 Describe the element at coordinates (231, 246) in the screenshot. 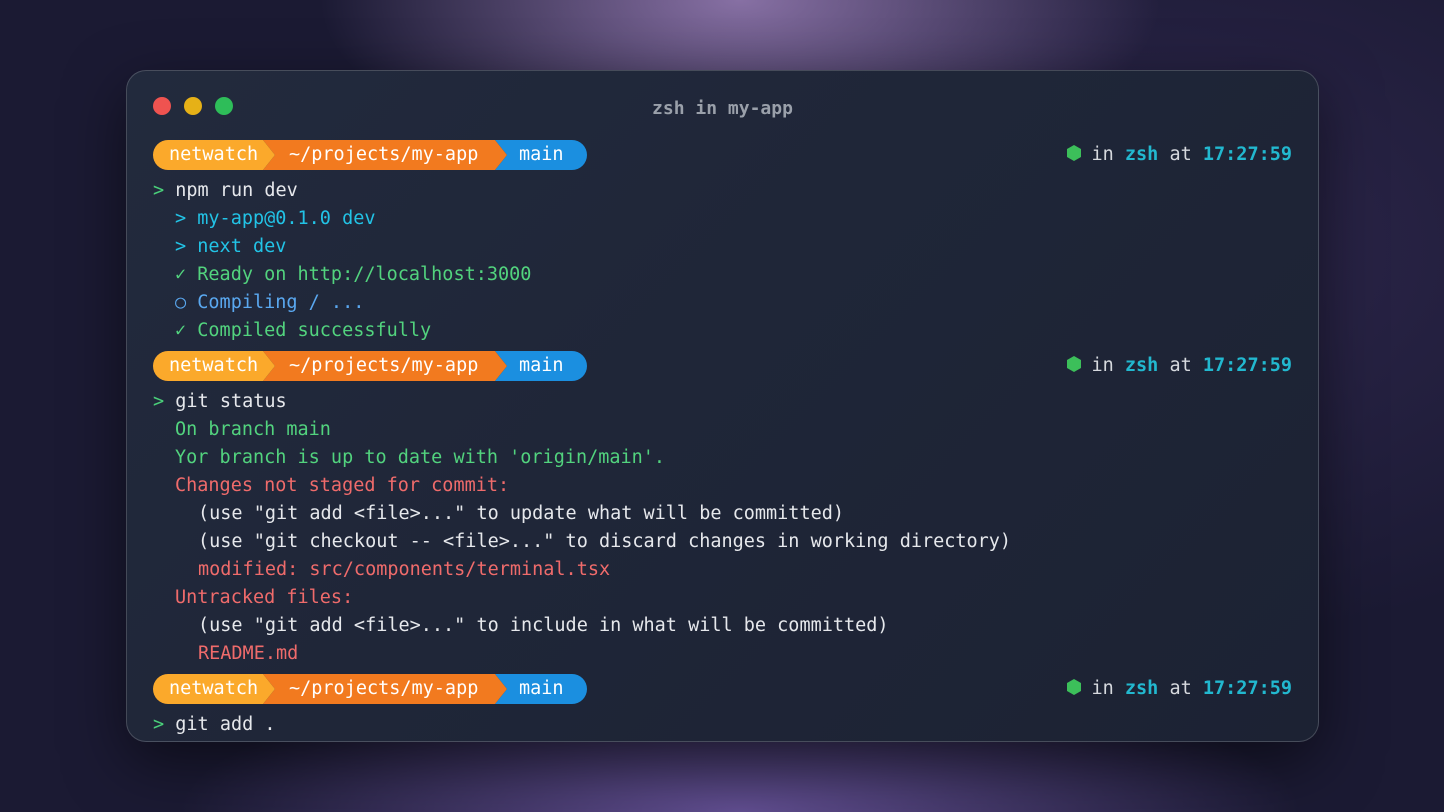

I see `output-line: > next dev` at that location.